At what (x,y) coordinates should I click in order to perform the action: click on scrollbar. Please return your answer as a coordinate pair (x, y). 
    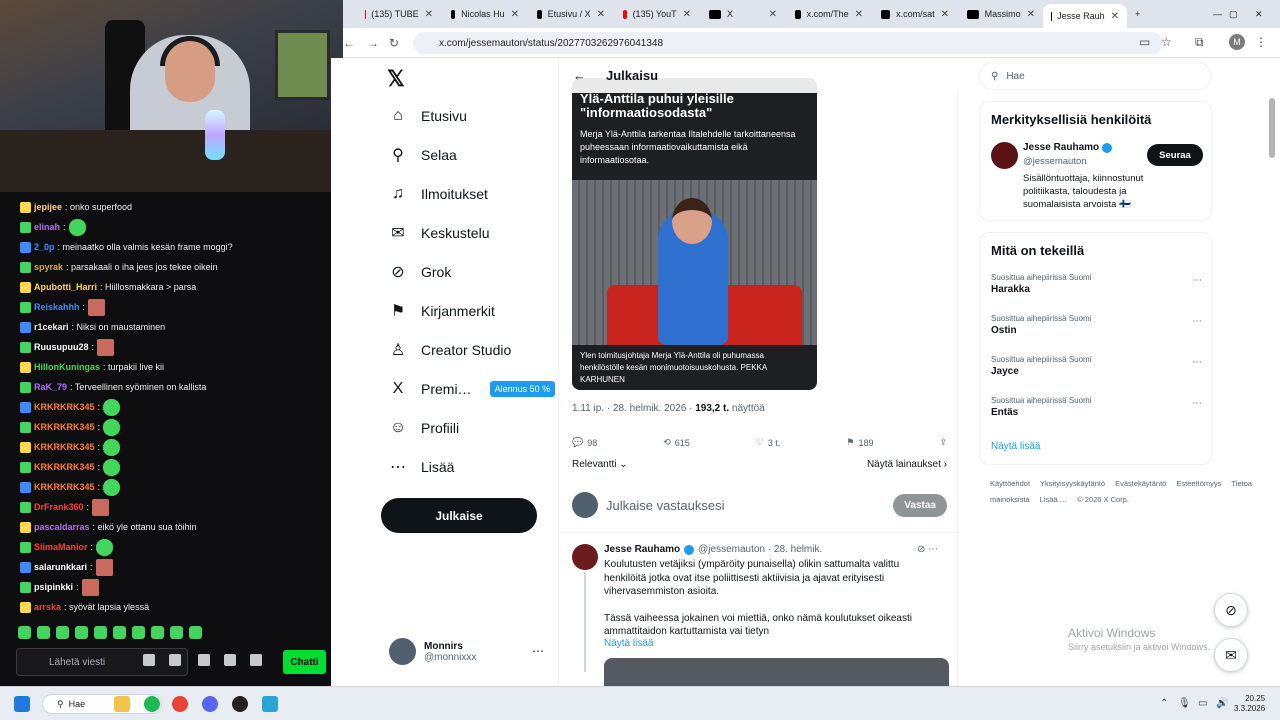
    Looking at the image, I should click on (1272, 128).